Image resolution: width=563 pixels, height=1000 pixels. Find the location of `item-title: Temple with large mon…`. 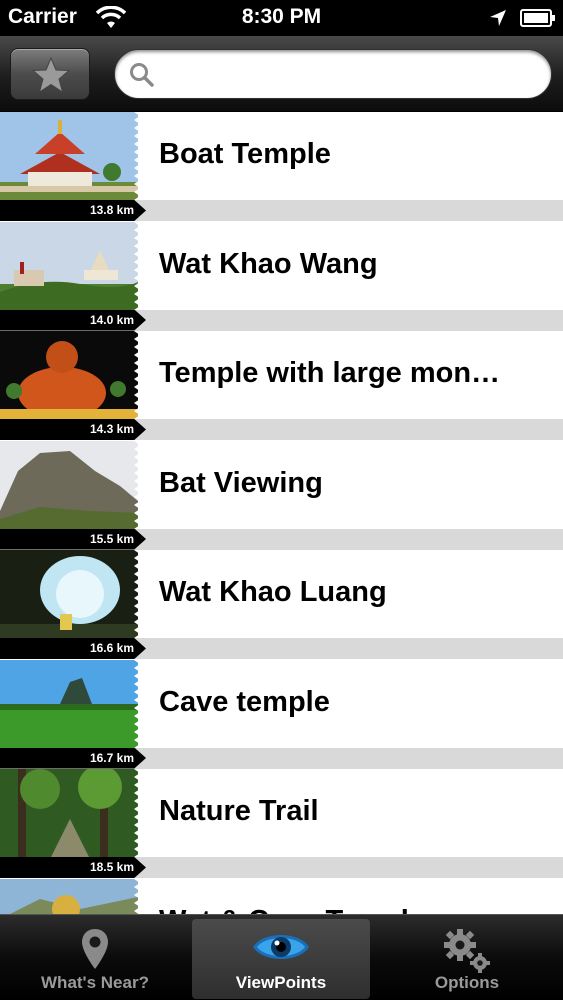

item-title: Temple with large mon… is located at coordinates (330, 373).